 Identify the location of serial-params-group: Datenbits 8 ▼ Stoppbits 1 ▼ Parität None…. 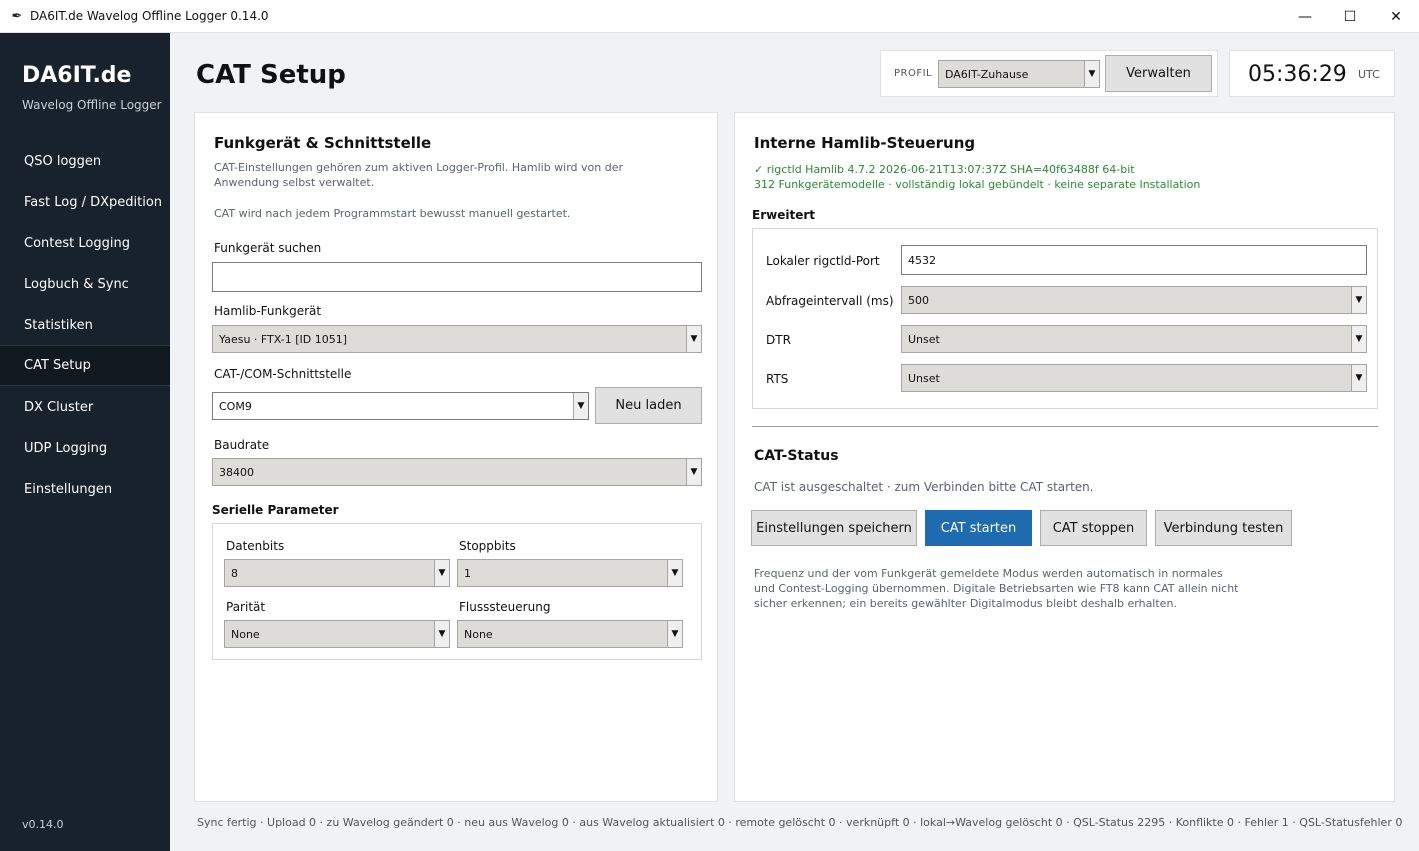
(457, 591).